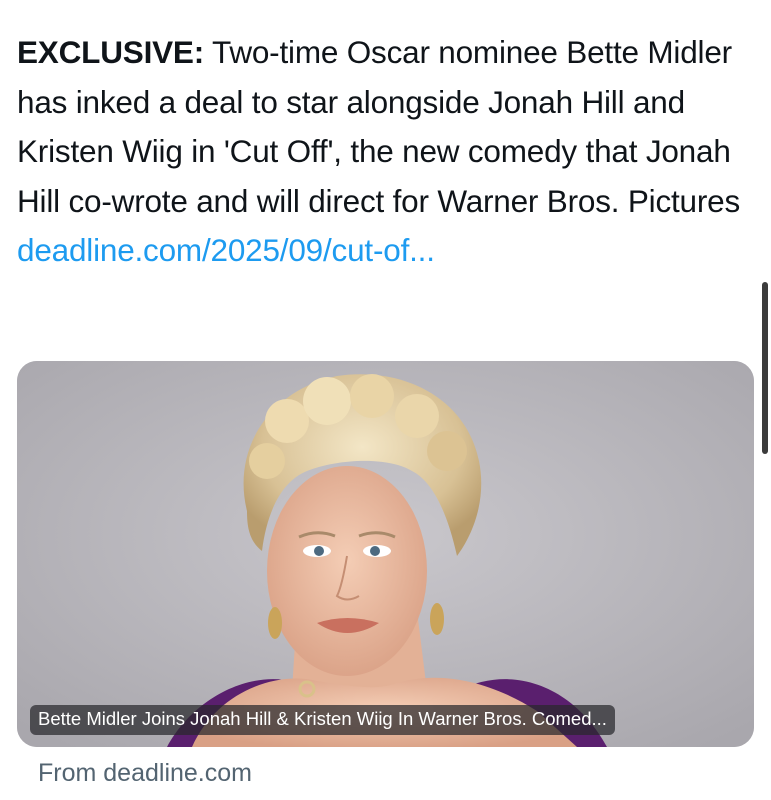 The height and width of the screenshot is (800, 771). Describe the element at coordinates (145, 773) in the screenshot. I see `card-source: From deadline.com` at that location.